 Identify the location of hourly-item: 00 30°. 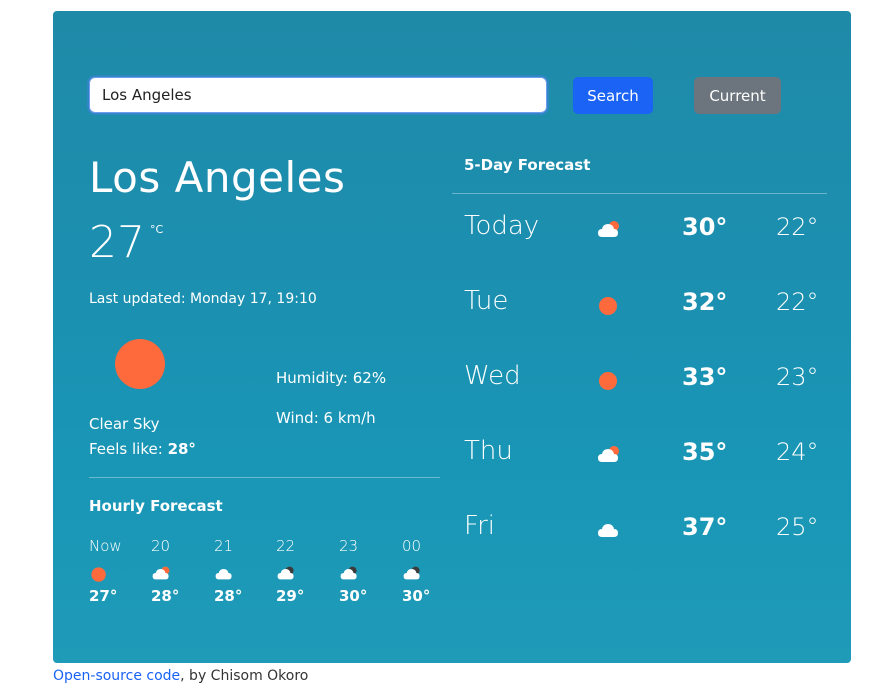
(422, 571).